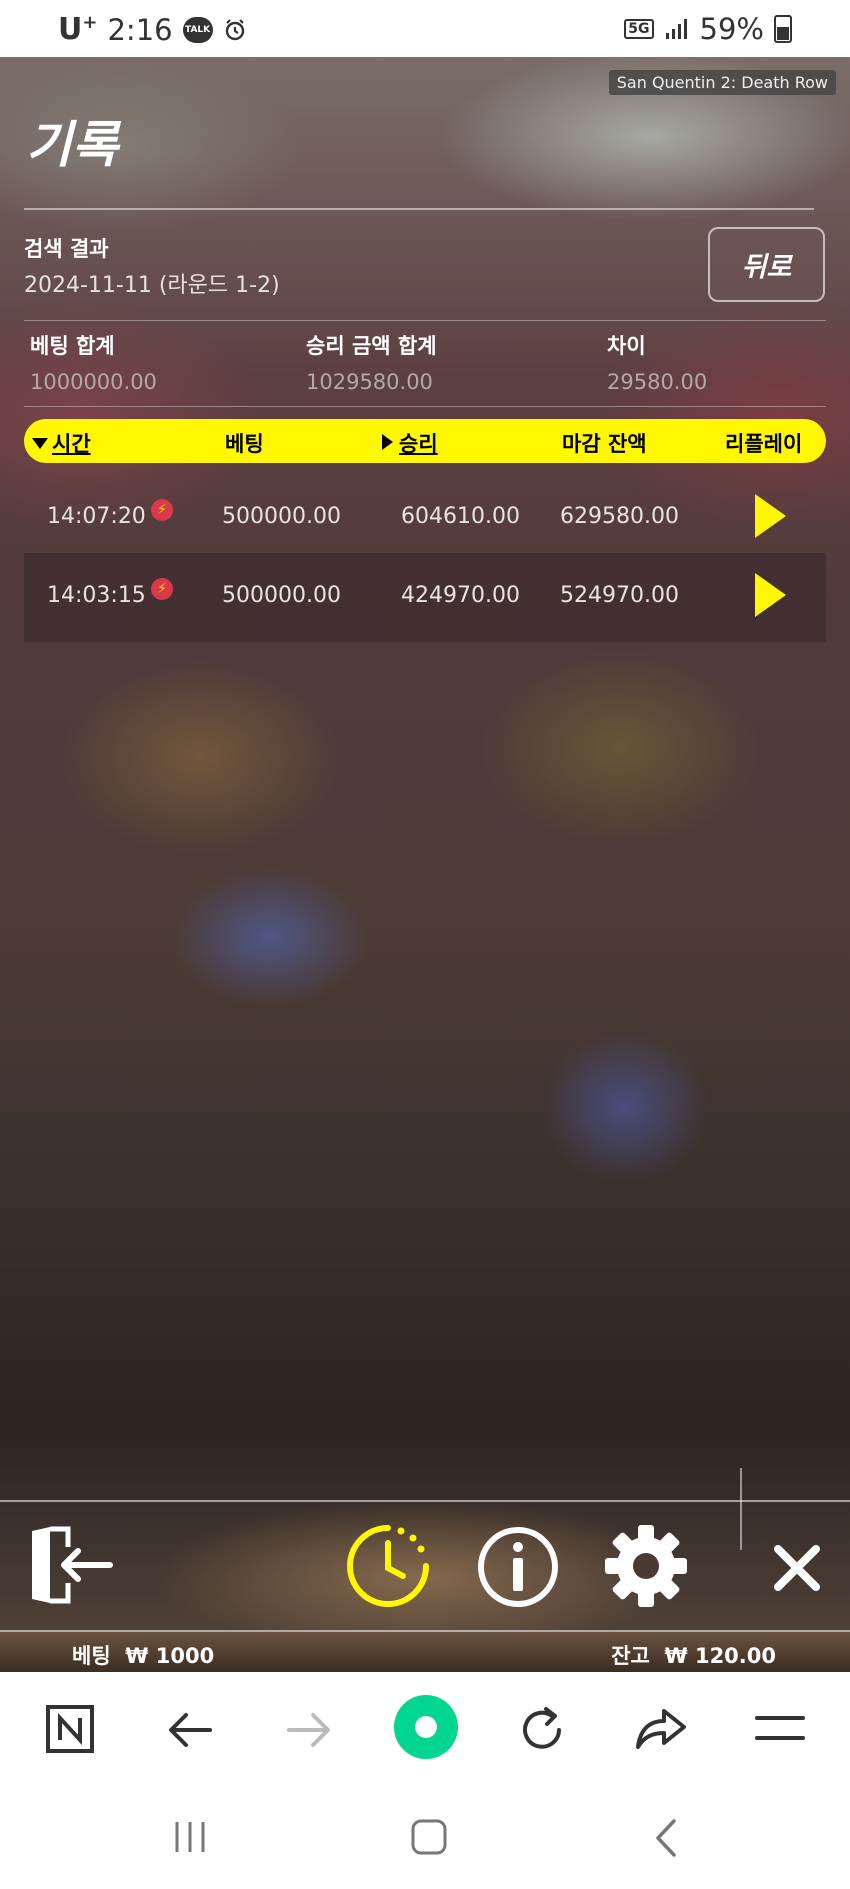 The image size is (850, 1889). What do you see at coordinates (619, 595) in the screenshot?
I see `row-balance: 524970.00` at bounding box center [619, 595].